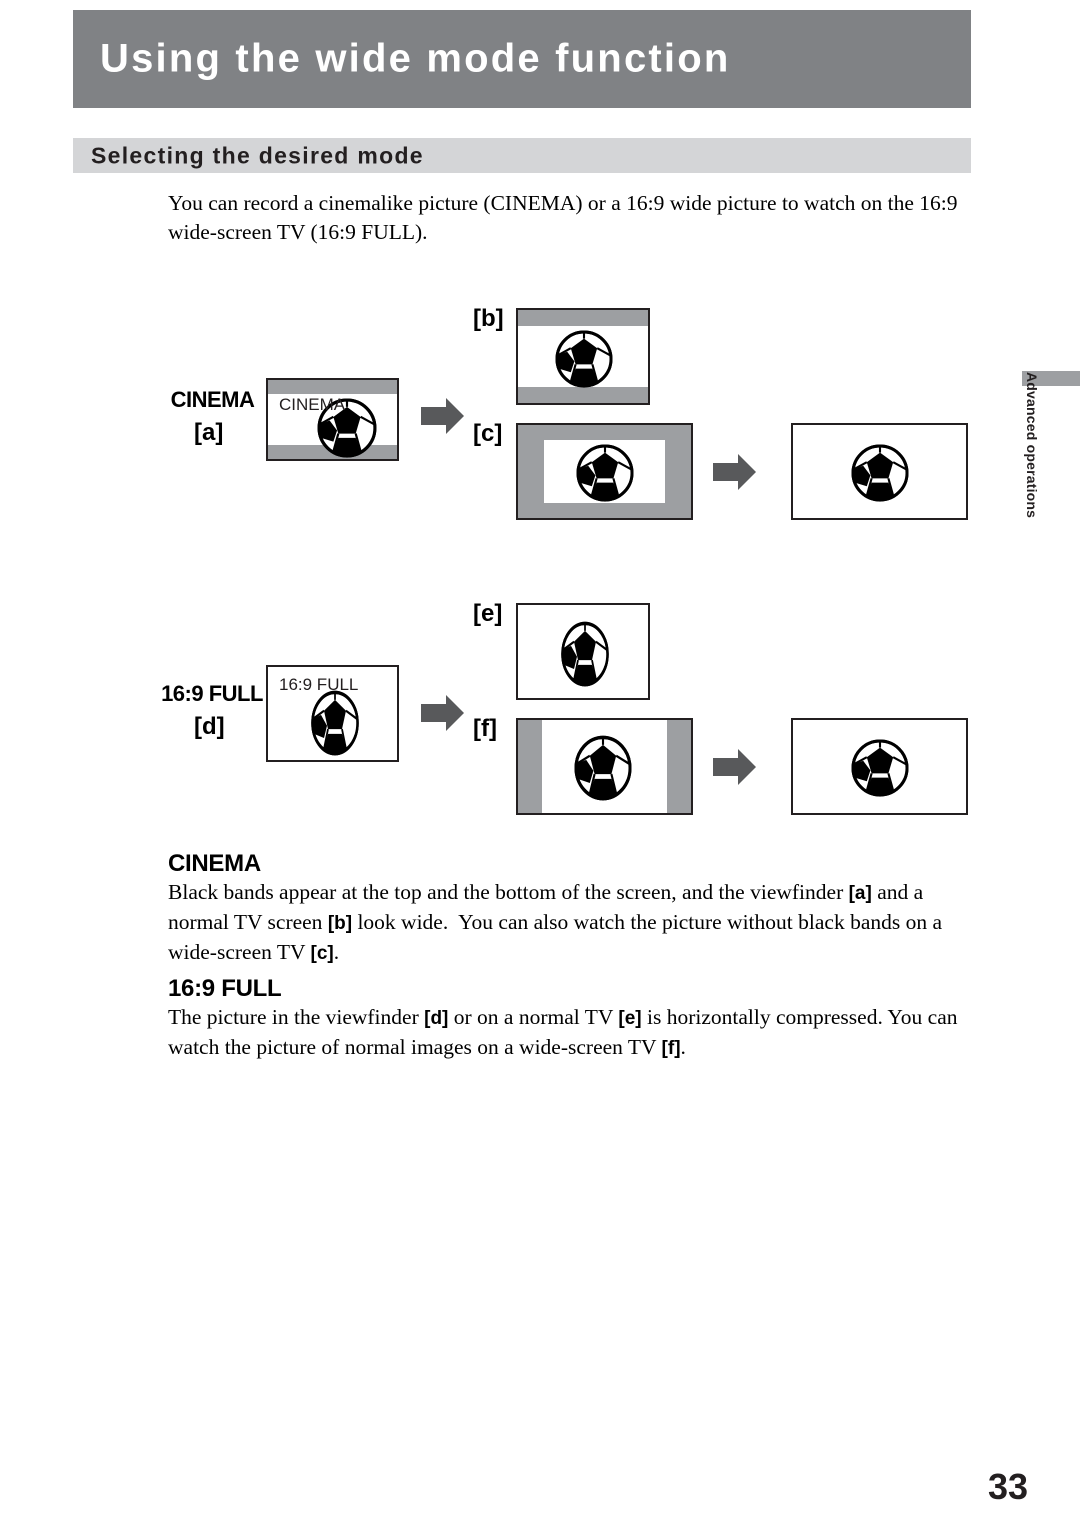 The height and width of the screenshot is (1533, 1080). Describe the element at coordinates (530, 766) in the screenshot. I see `pillarbox-band-left` at that location.